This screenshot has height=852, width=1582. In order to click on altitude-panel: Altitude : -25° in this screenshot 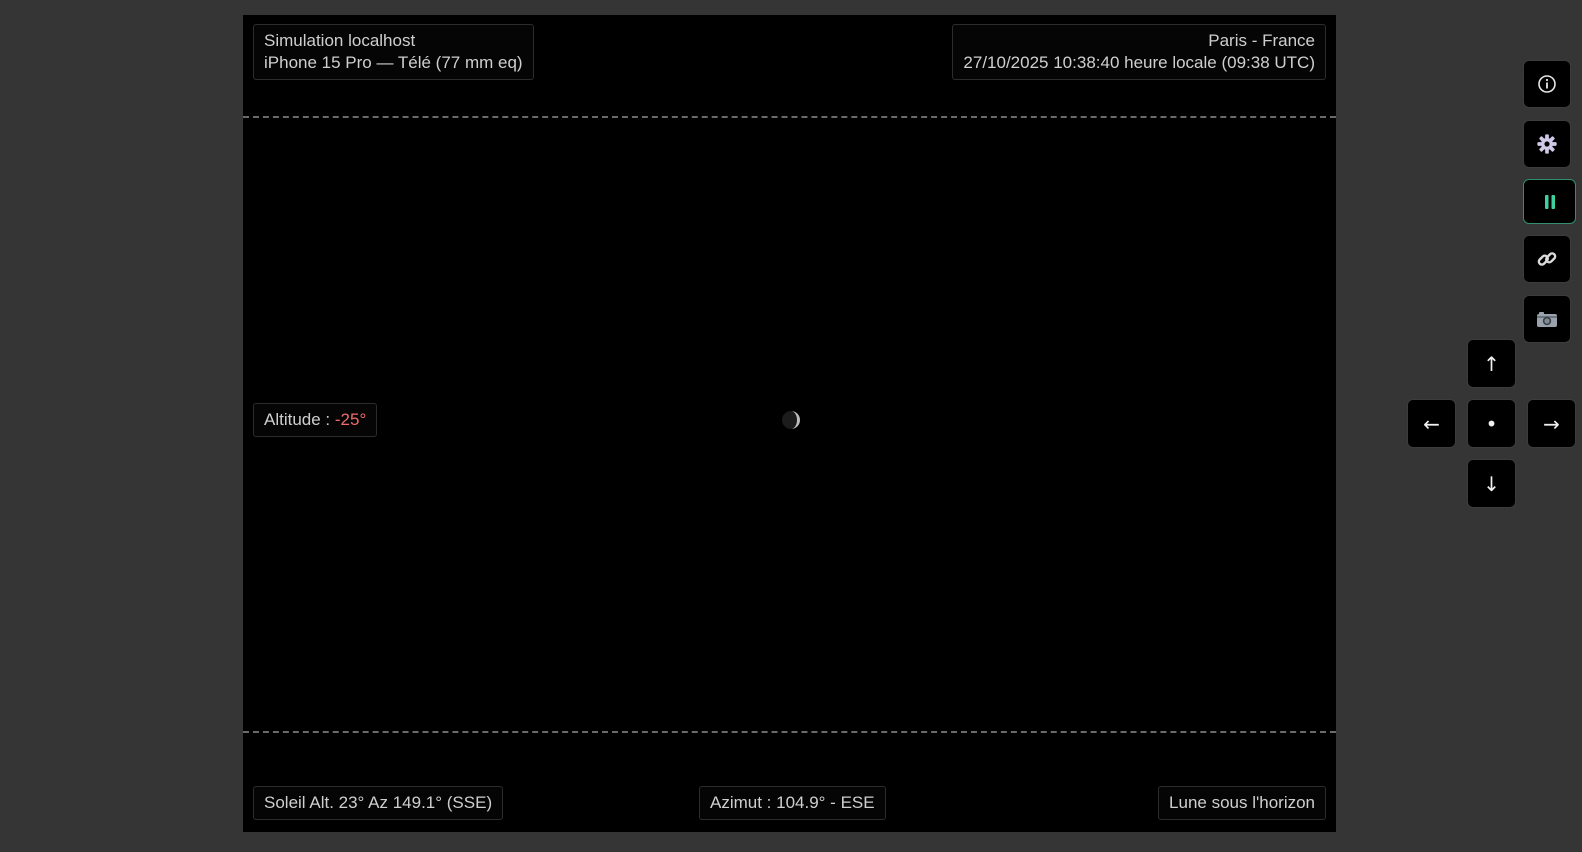, I will do `click(315, 420)`.